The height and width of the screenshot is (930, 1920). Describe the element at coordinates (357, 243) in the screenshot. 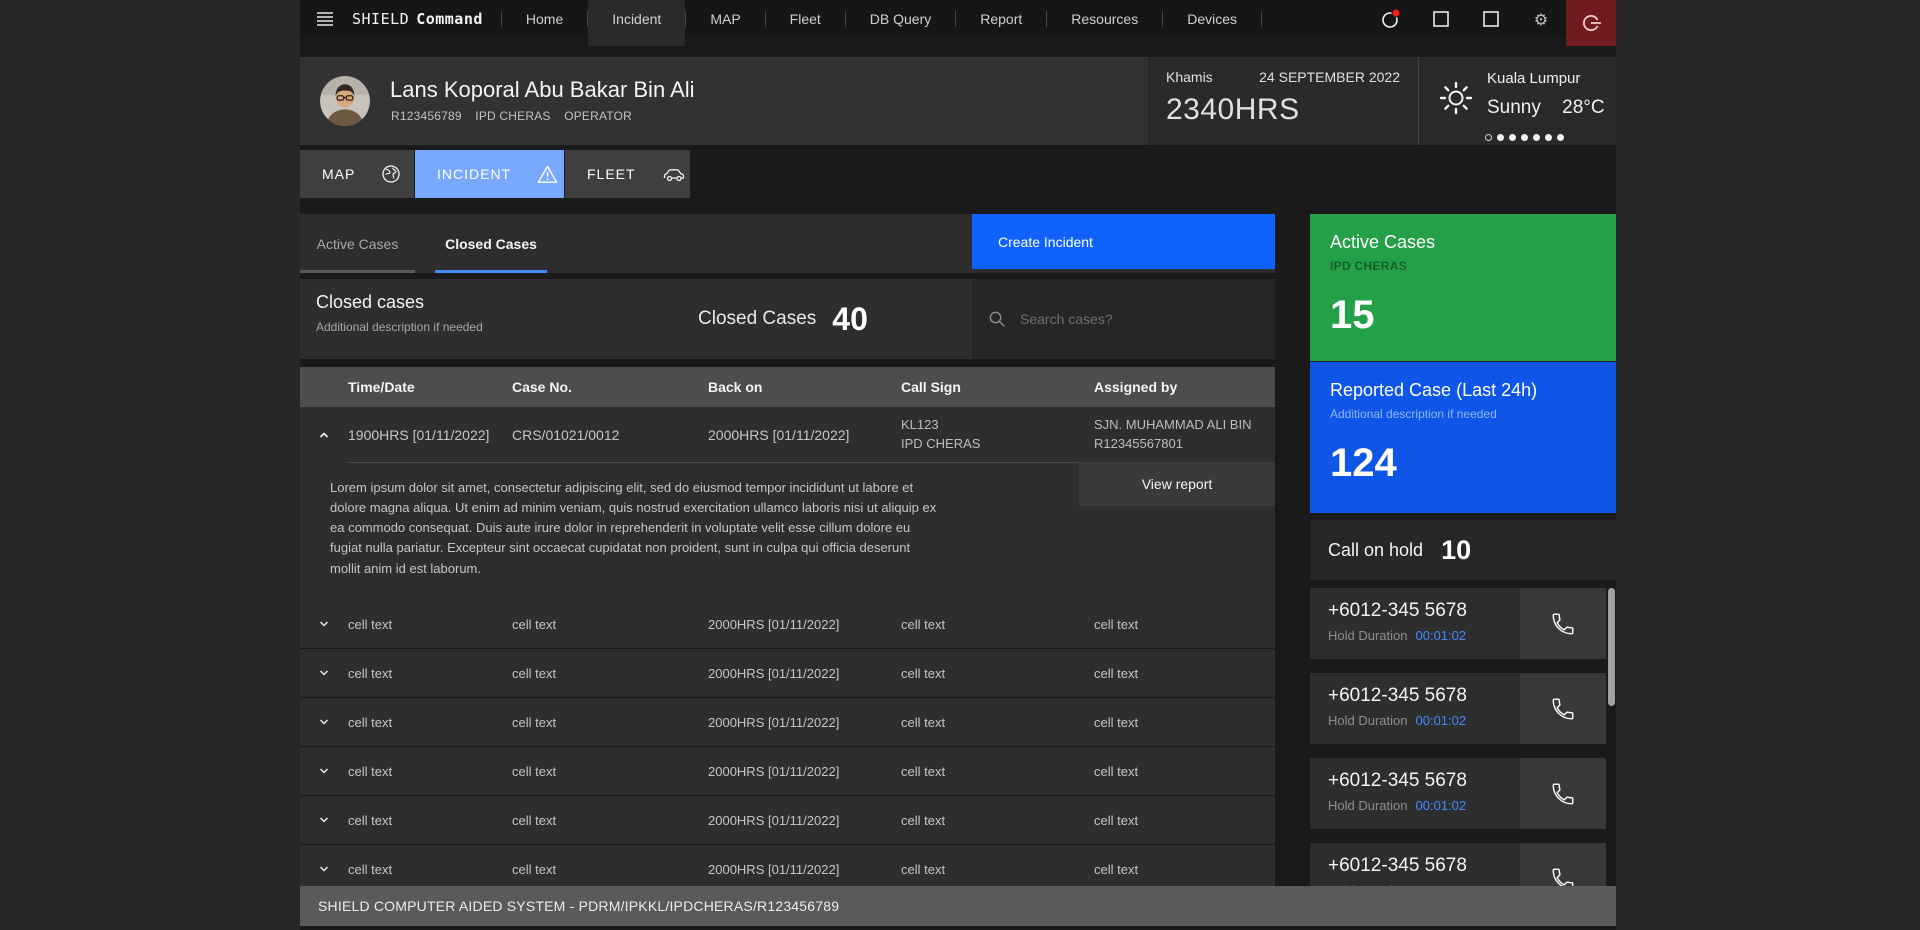

I see `tab-active-cases: Active Cases` at that location.